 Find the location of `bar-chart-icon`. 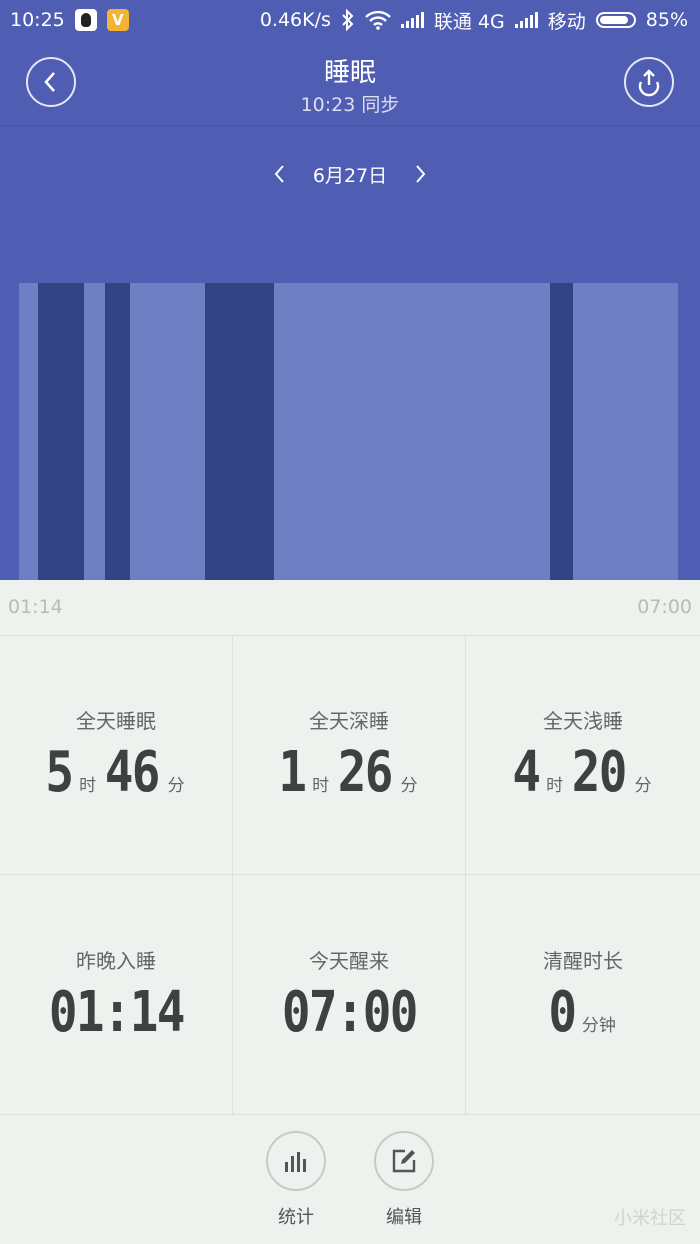

bar-chart-icon is located at coordinates (295, 1162).